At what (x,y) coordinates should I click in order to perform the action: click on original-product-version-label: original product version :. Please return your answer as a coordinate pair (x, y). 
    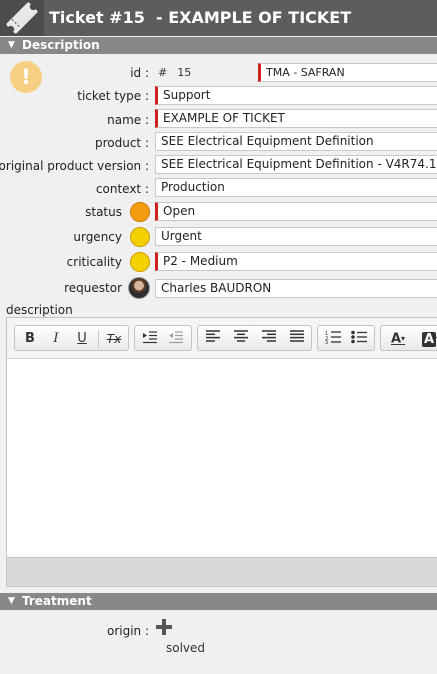
    Looking at the image, I should click on (74, 166).